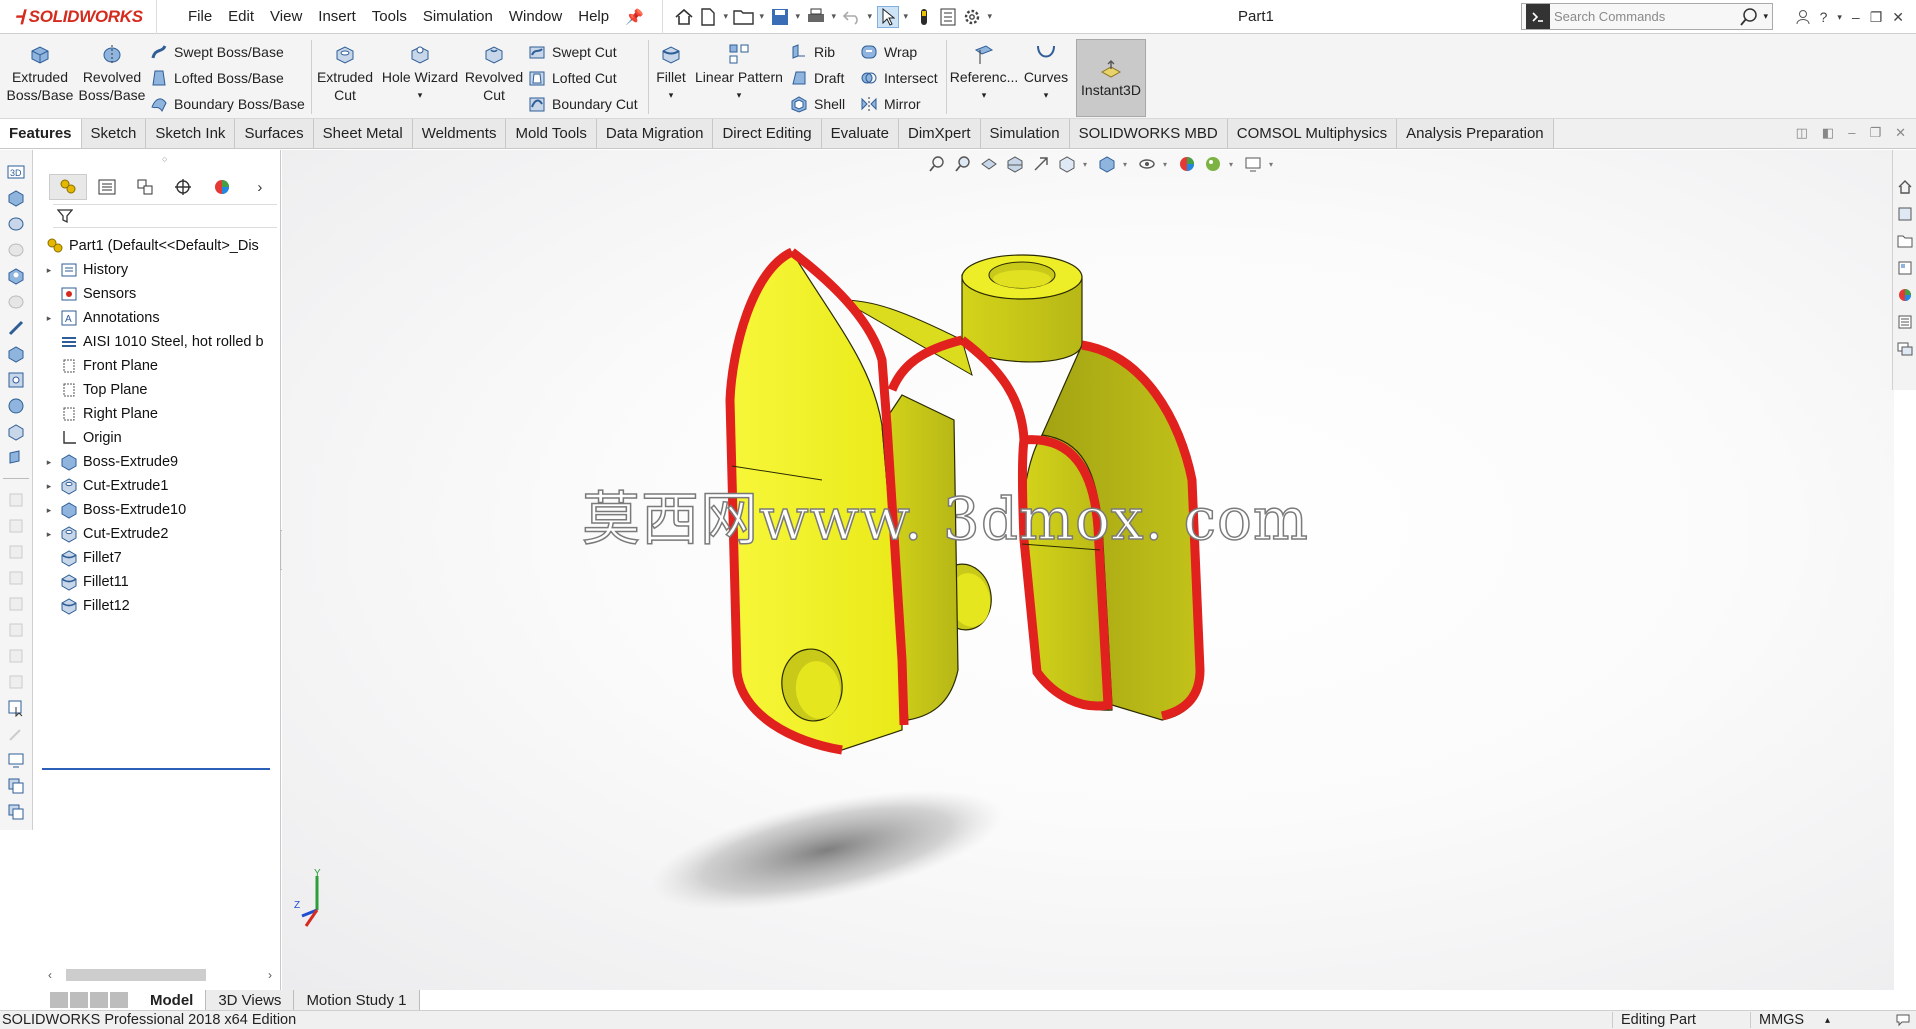 This screenshot has width=1916, height=1029. I want to click on tab-dimxpert: DimXpert, so click(940, 133).